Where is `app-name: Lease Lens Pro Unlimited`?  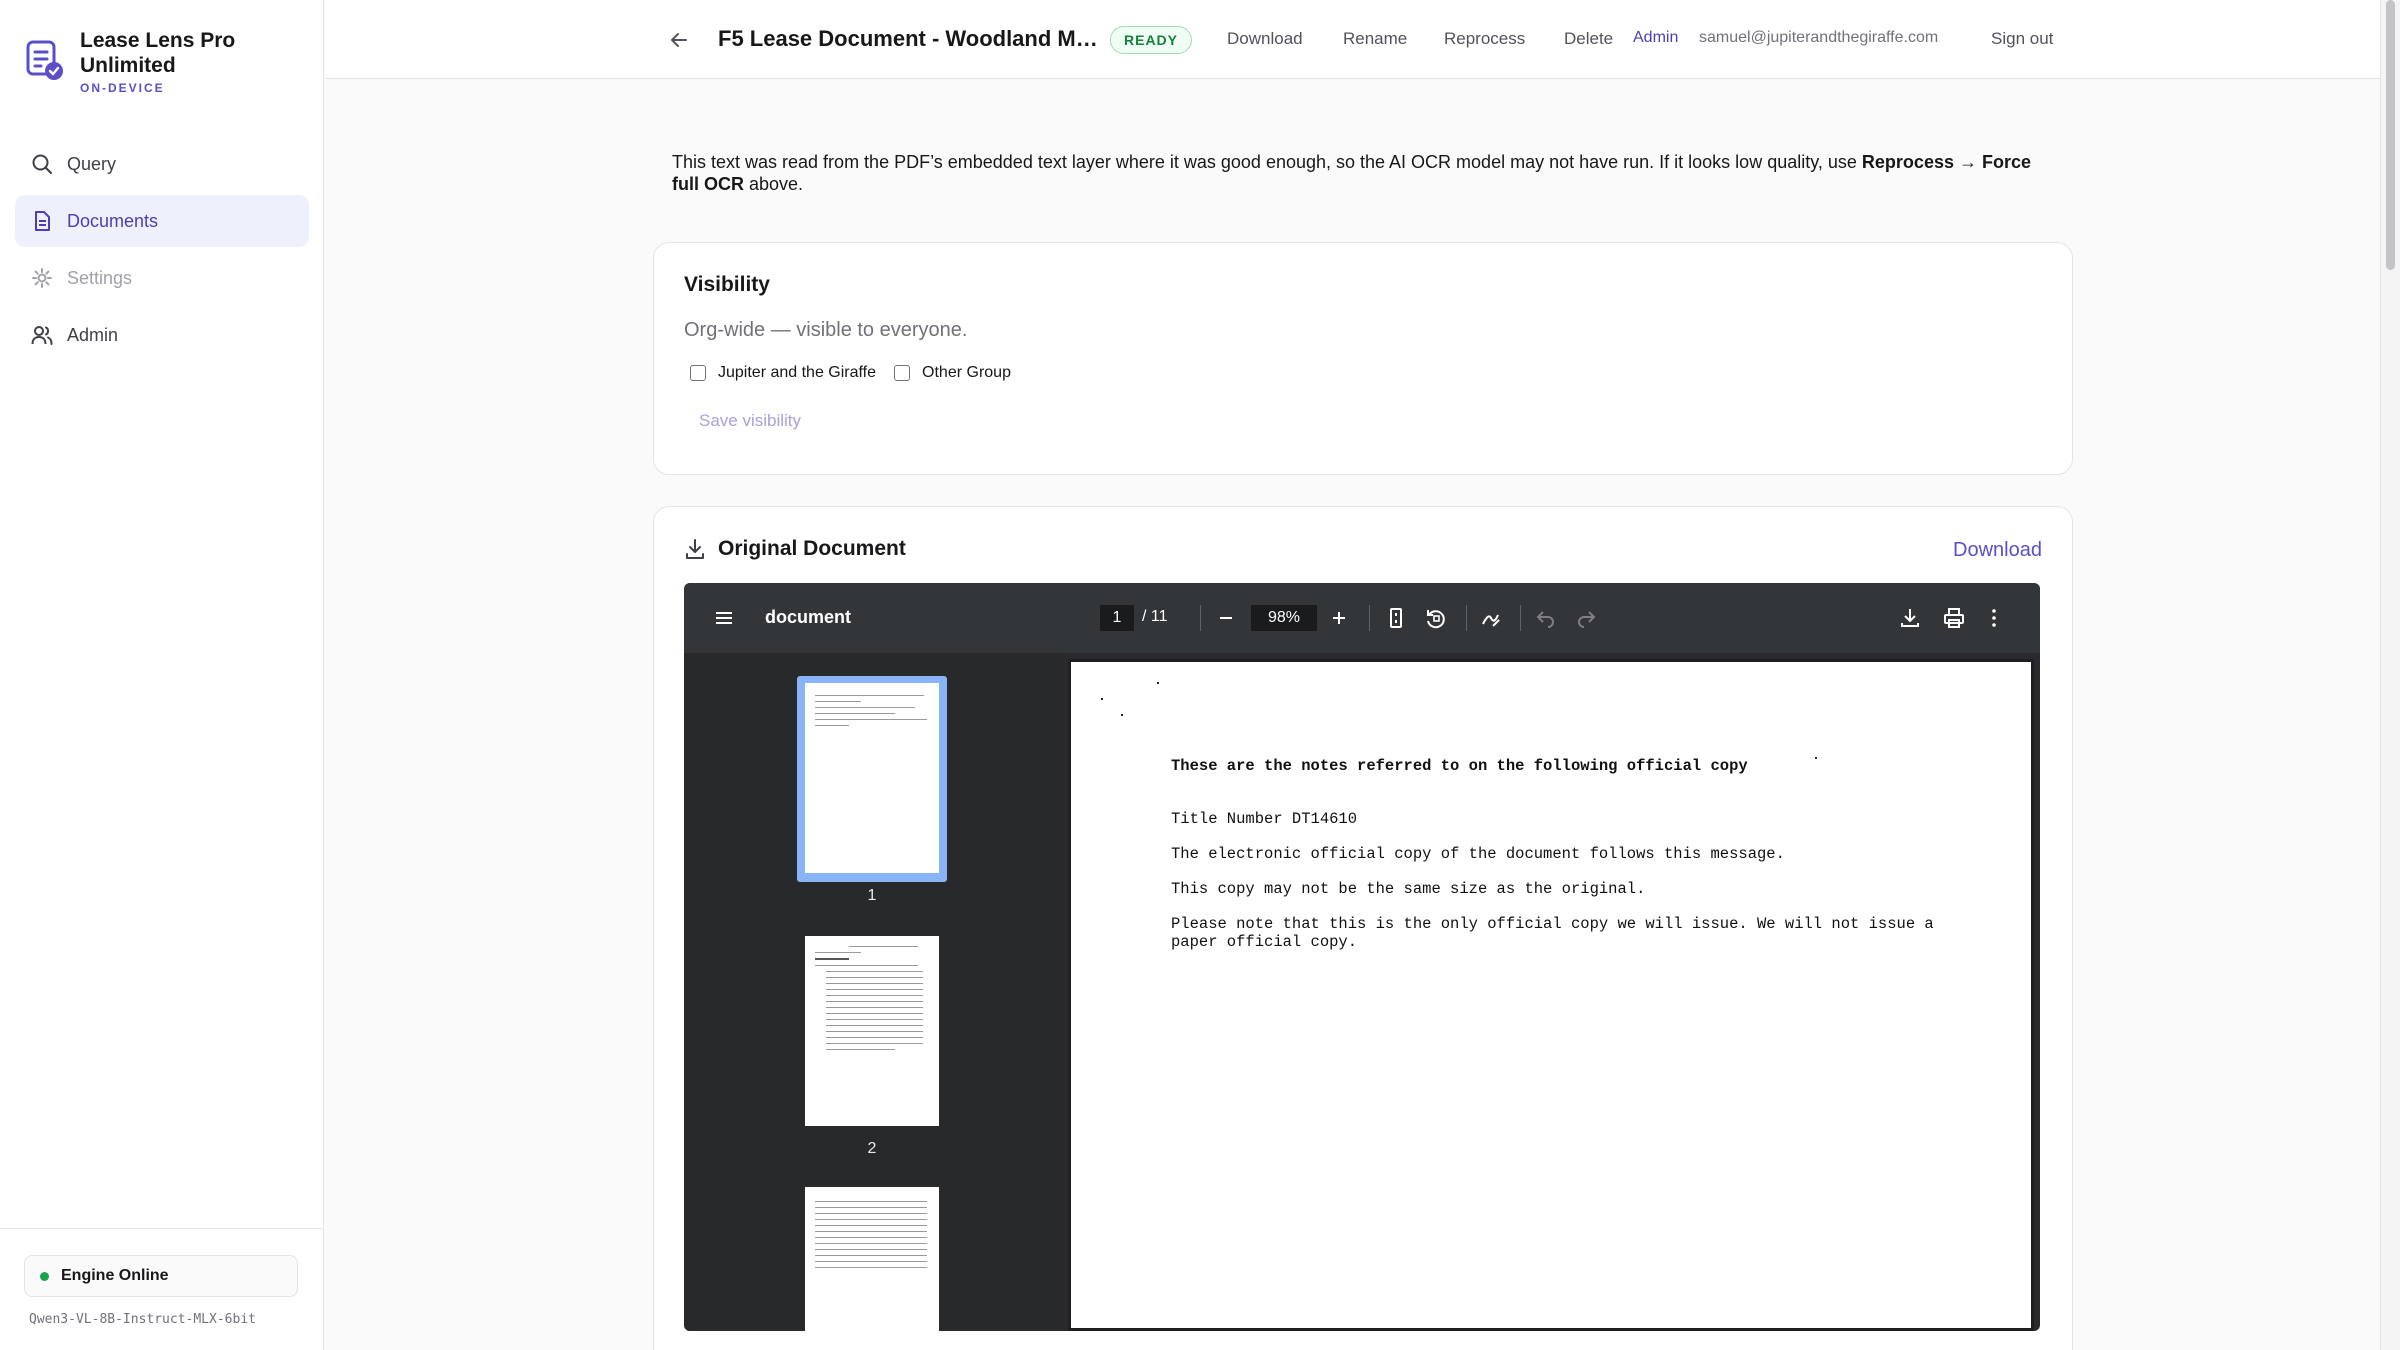
app-name: Lease Lens Pro Unlimited is located at coordinates (158, 53).